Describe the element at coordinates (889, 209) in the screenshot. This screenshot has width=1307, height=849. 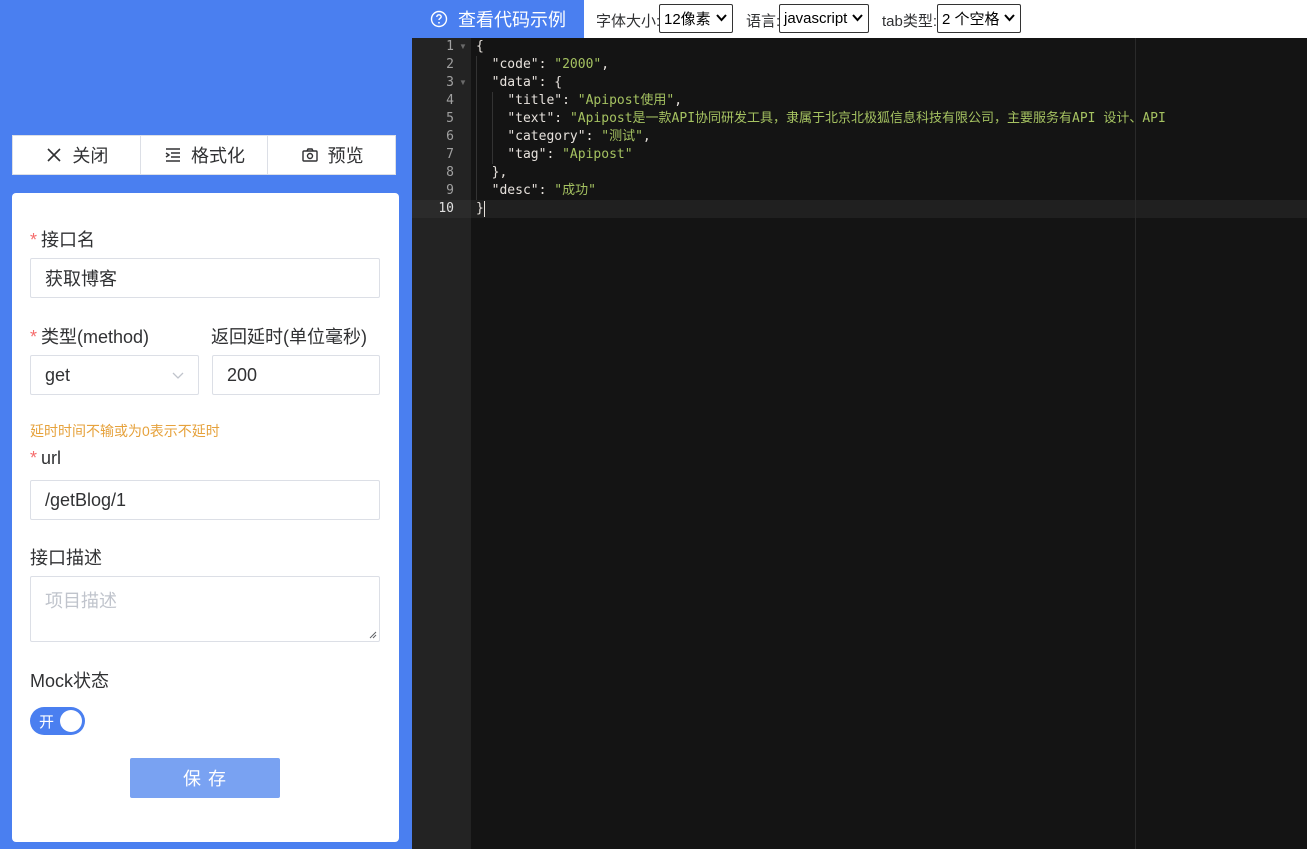
I see `active-line-highlight` at that location.